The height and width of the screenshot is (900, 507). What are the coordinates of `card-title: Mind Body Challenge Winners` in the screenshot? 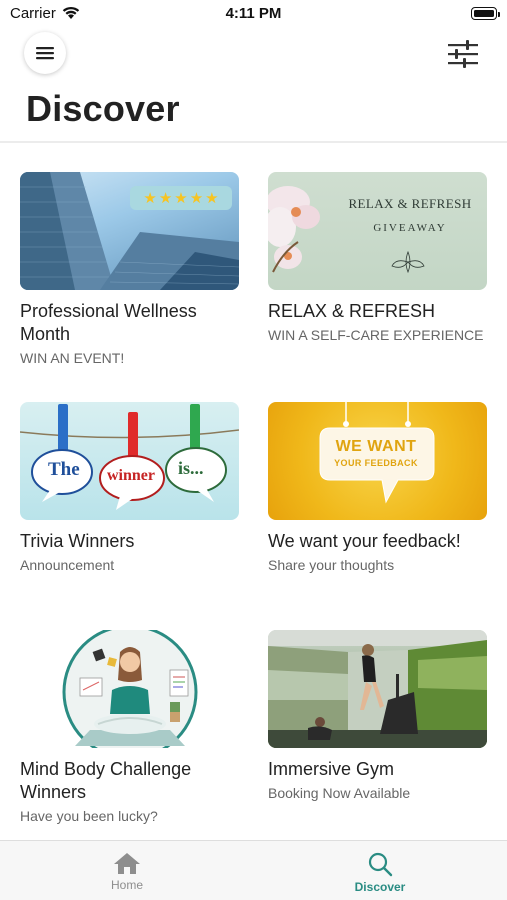 It's located at (106, 780).